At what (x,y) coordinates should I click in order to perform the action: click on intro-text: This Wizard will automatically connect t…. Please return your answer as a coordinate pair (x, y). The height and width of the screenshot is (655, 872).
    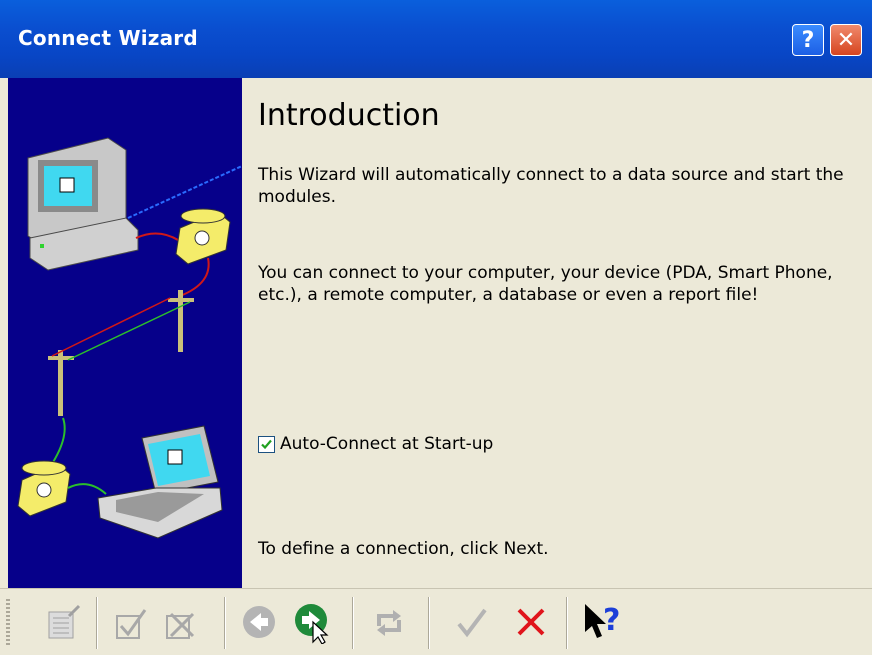
    Looking at the image, I should click on (551, 186).